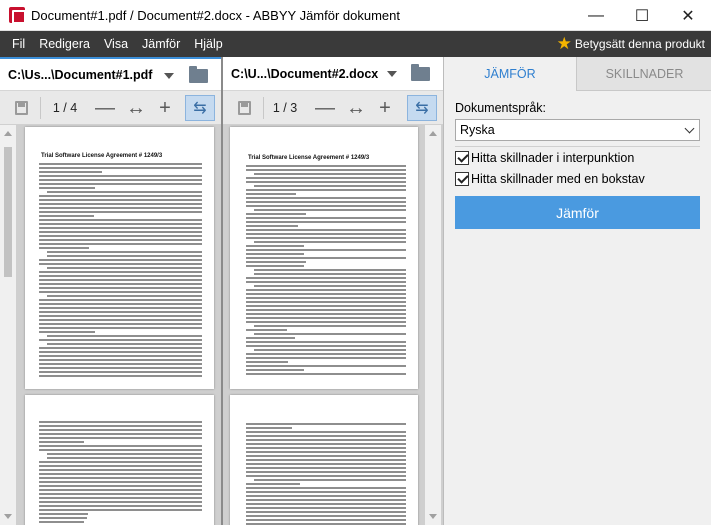 The height and width of the screenshot is (525, 711). What do you see at coordinates (643, 74) in the screenshot?
I see `tab-differences: SKILLNADER` at bounding box center [643, 74].